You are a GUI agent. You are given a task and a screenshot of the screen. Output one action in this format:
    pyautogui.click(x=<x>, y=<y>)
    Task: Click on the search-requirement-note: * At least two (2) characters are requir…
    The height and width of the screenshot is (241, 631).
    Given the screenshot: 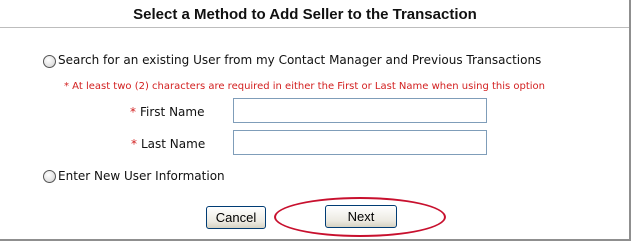 What is the action you would take?
    pyautogui.click(x=305, y=86)
    